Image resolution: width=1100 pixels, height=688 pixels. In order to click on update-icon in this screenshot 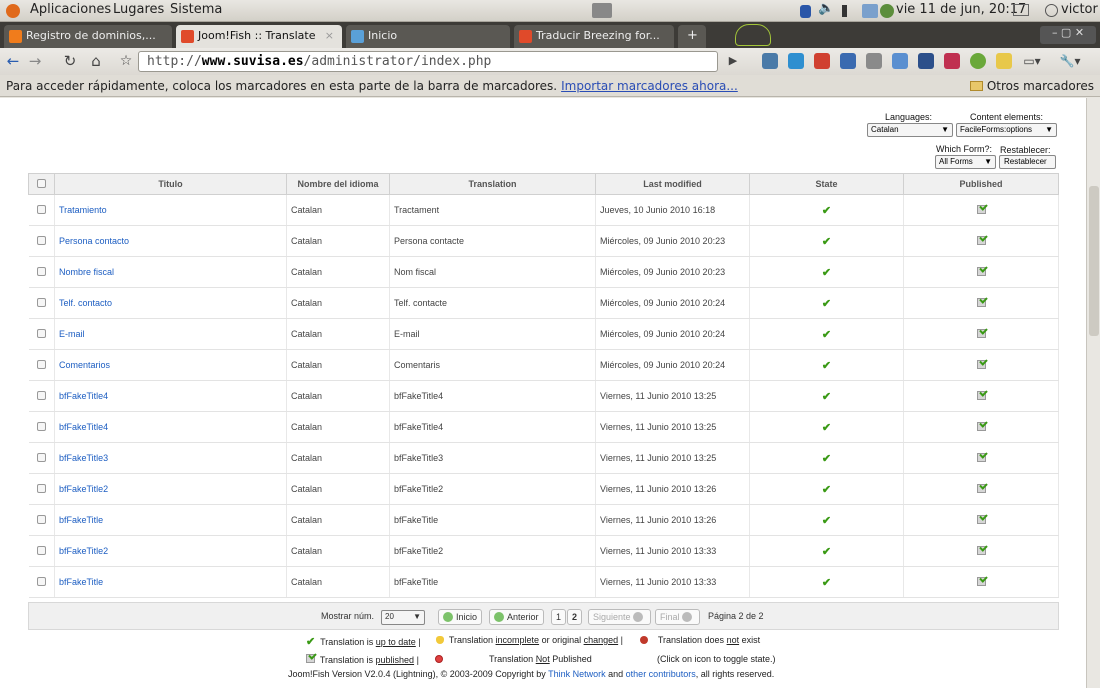, I will do `click(887, 11)`.